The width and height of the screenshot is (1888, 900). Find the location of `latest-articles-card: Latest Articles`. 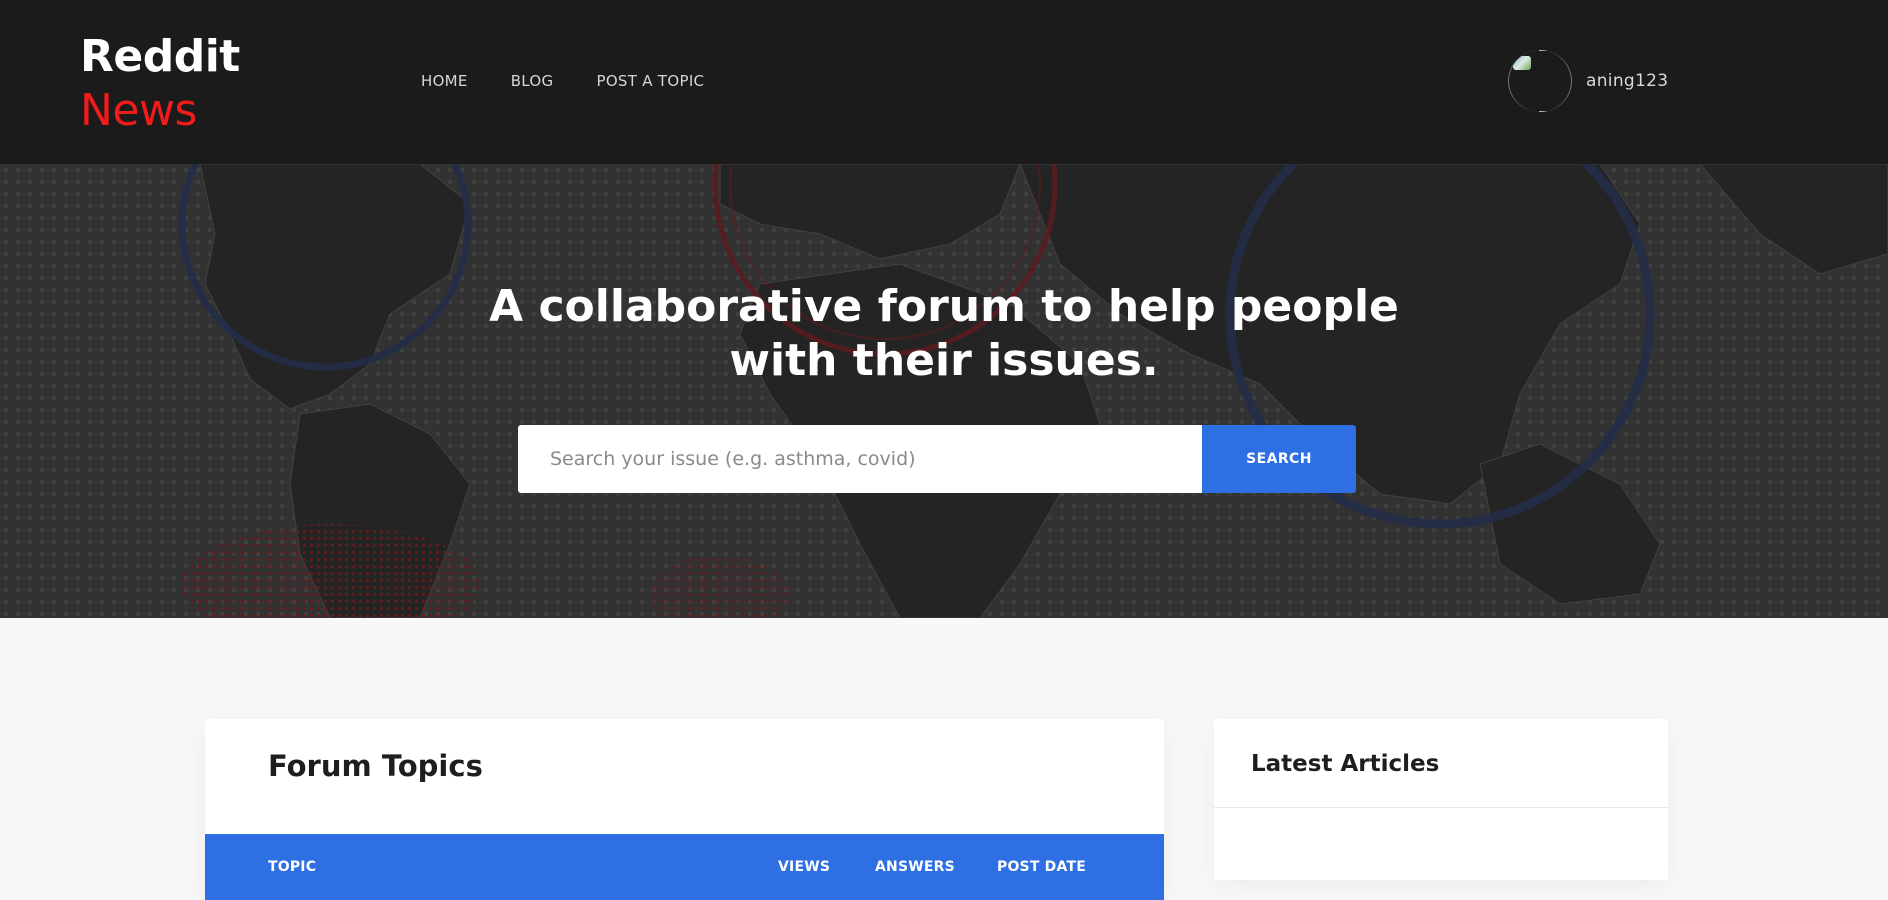

latest-articles-card: Latest Articles is located at coordinates (1441, 799).